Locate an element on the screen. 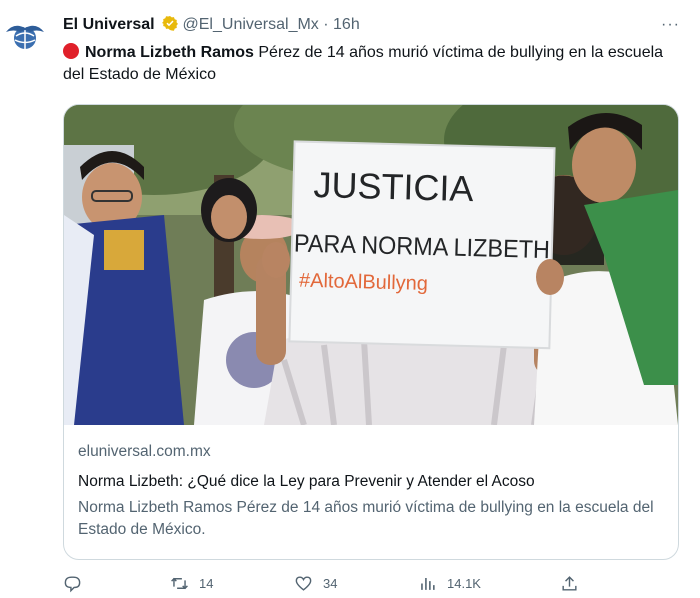  share-button is located at coordinates (569, 583).